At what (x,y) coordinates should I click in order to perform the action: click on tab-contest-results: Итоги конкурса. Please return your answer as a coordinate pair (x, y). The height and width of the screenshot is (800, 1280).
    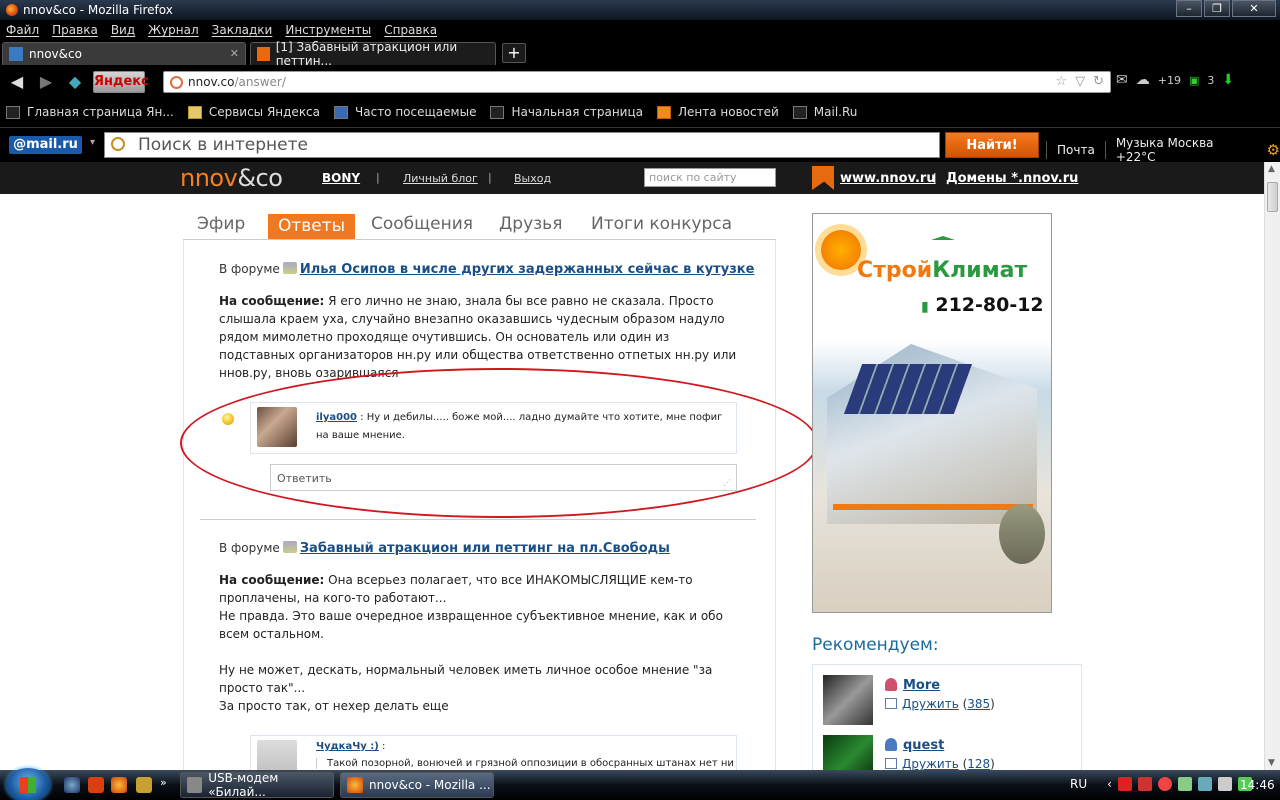
    Looking at the image, I should click on (661, 224).